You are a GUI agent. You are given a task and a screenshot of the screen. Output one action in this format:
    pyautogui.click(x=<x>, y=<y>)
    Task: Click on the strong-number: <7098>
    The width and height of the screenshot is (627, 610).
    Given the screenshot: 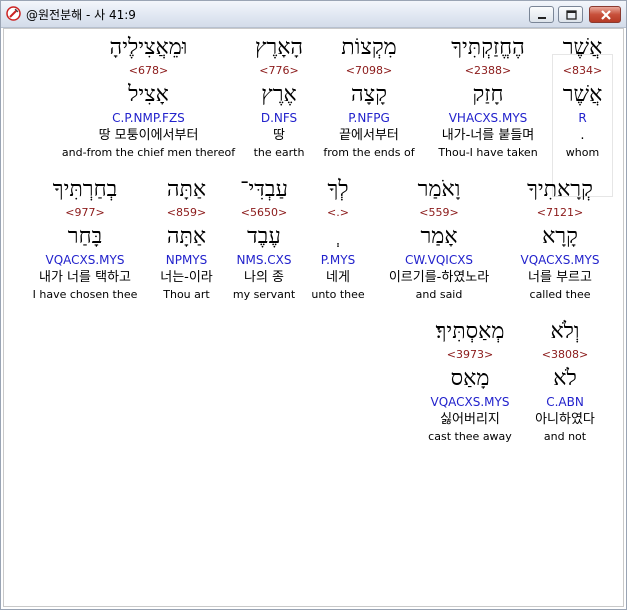 What is the action you would take?
    pyautogui.click(x=369, y=70)
    